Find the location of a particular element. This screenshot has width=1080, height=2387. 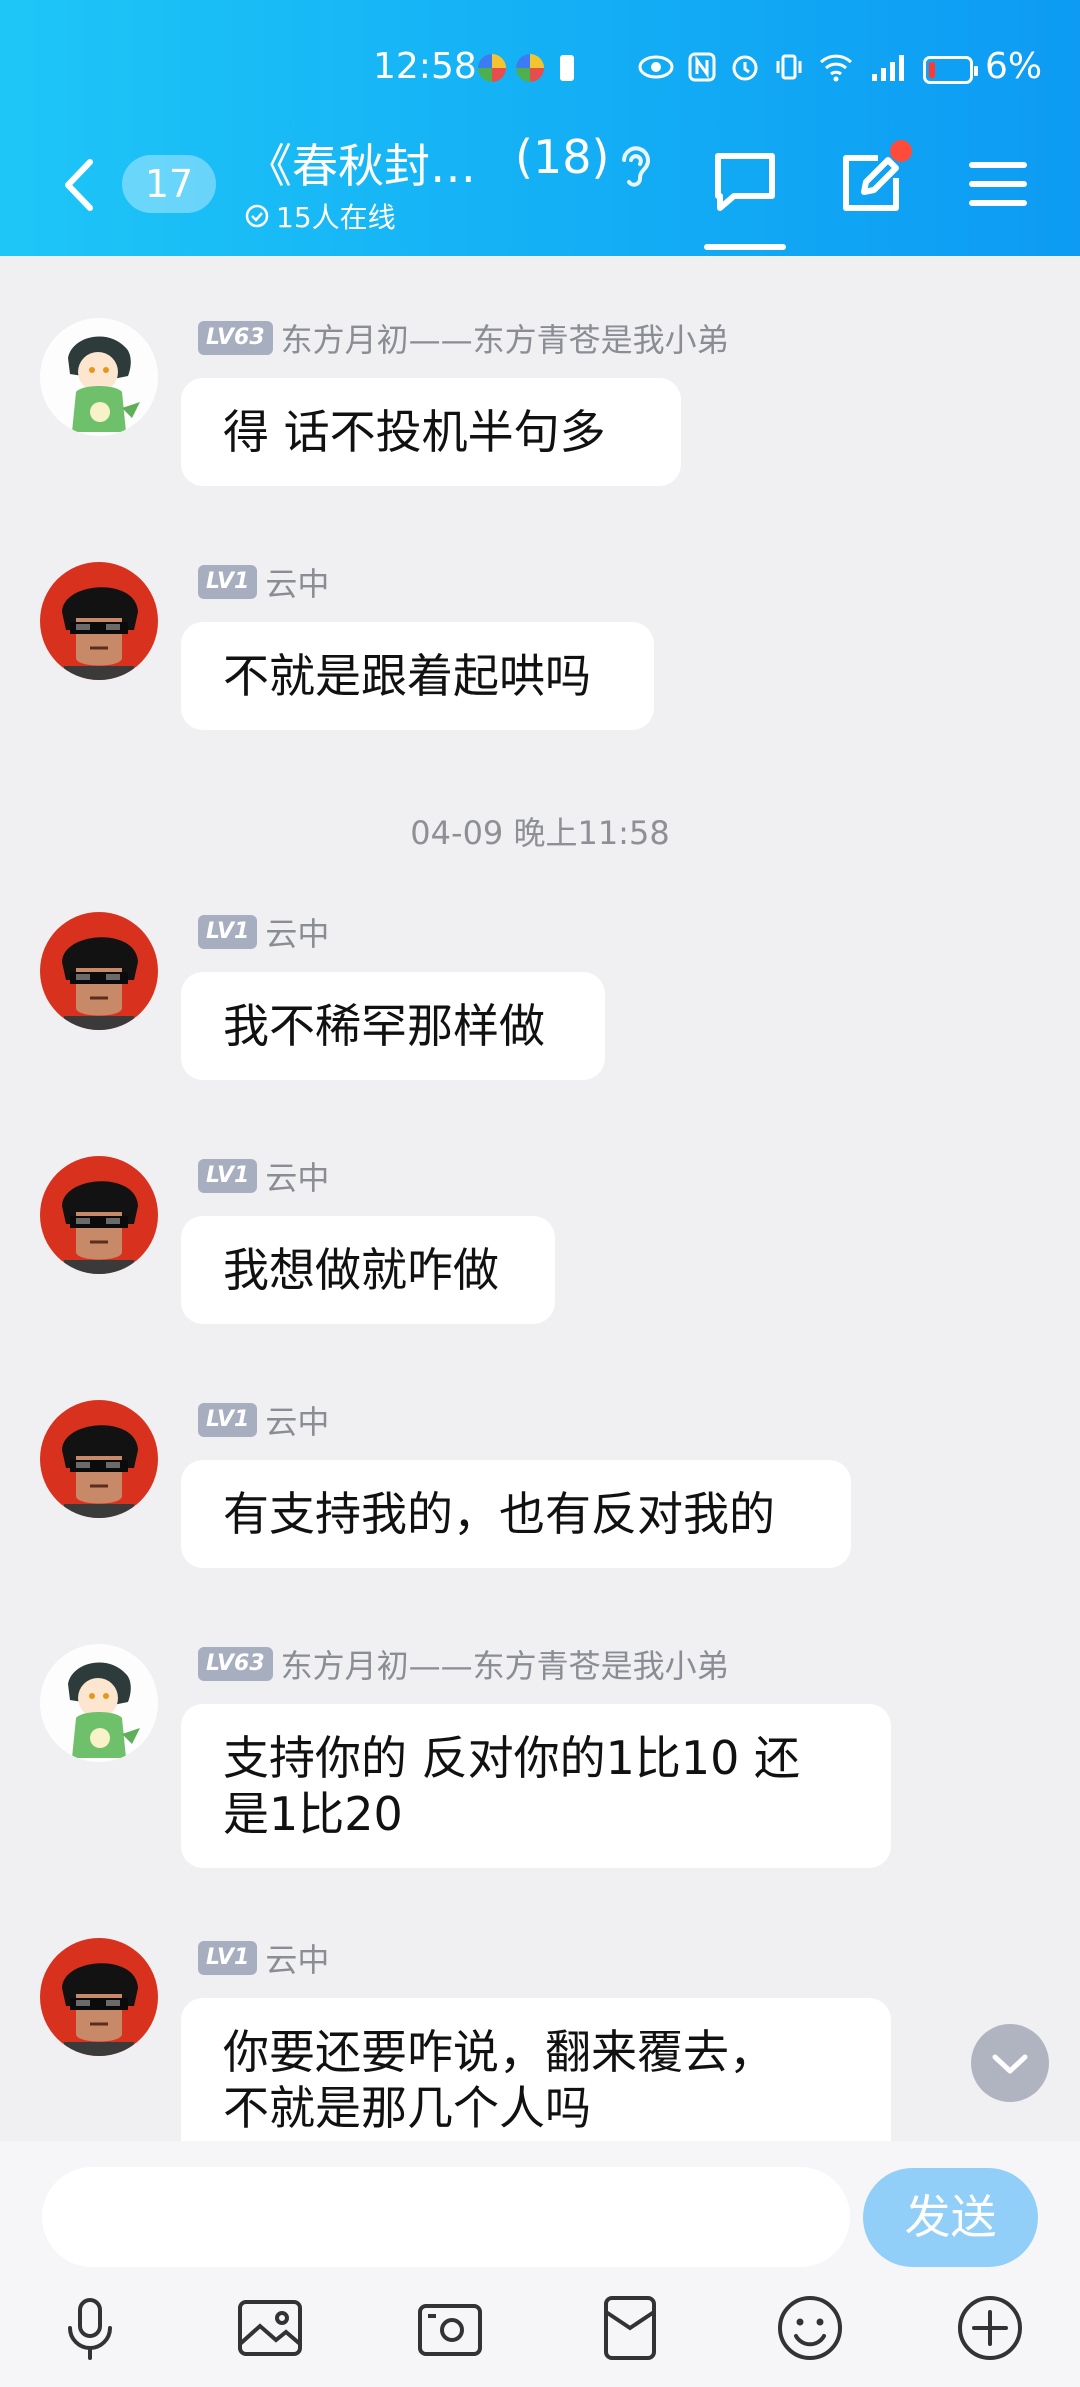

notification-icons is located at coordinates (526, 68).